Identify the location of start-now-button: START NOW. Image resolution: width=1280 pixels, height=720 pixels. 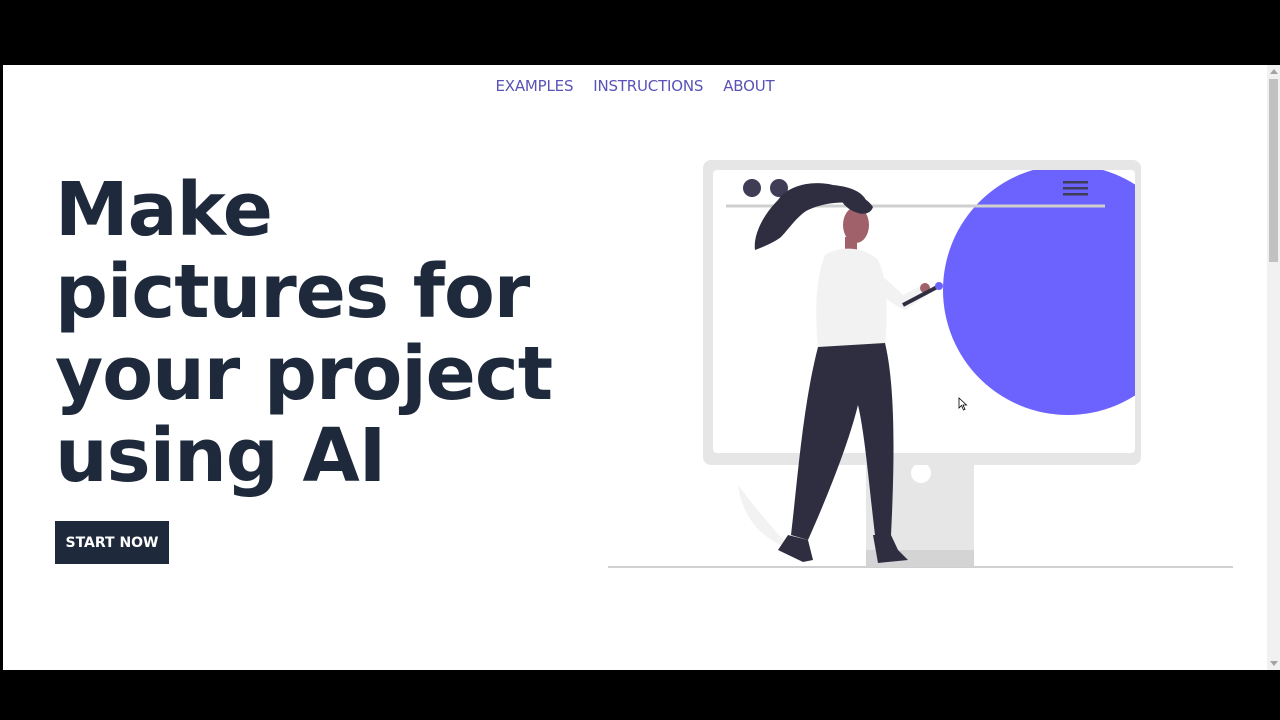
(112, 542).